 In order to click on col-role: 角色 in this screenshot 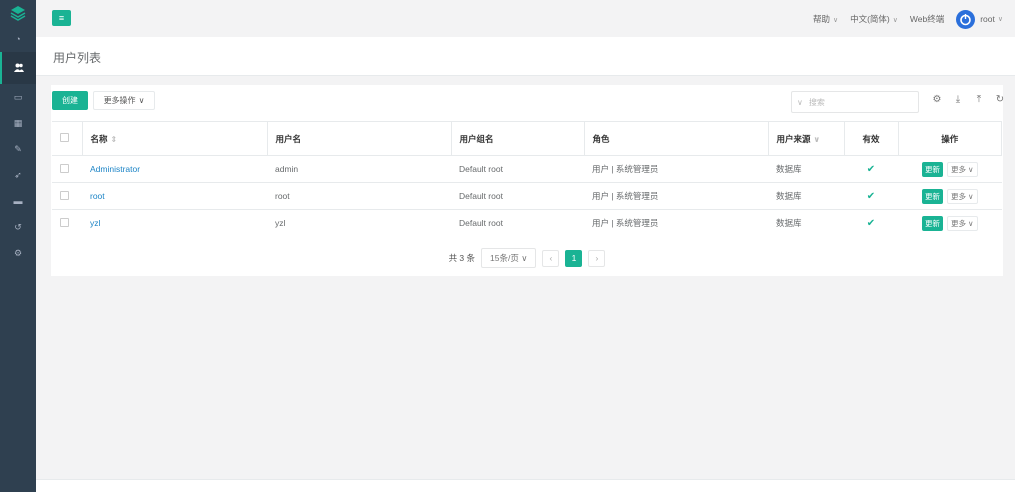, I will do `click(676, 138)`.